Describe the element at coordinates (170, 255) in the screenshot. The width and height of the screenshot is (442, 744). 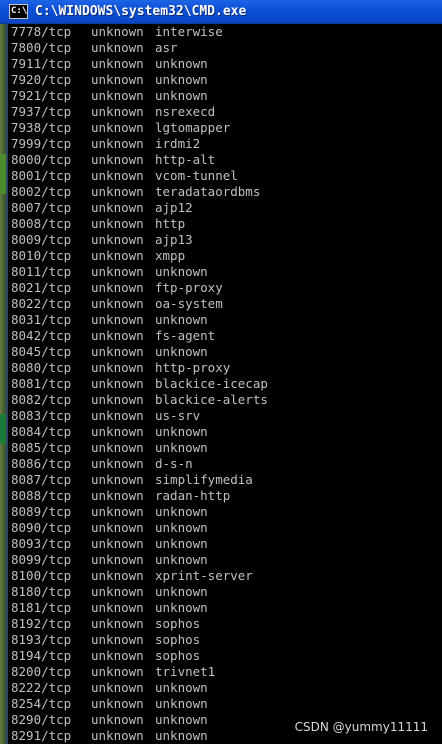
I see `service-value: xmpp` at that location.